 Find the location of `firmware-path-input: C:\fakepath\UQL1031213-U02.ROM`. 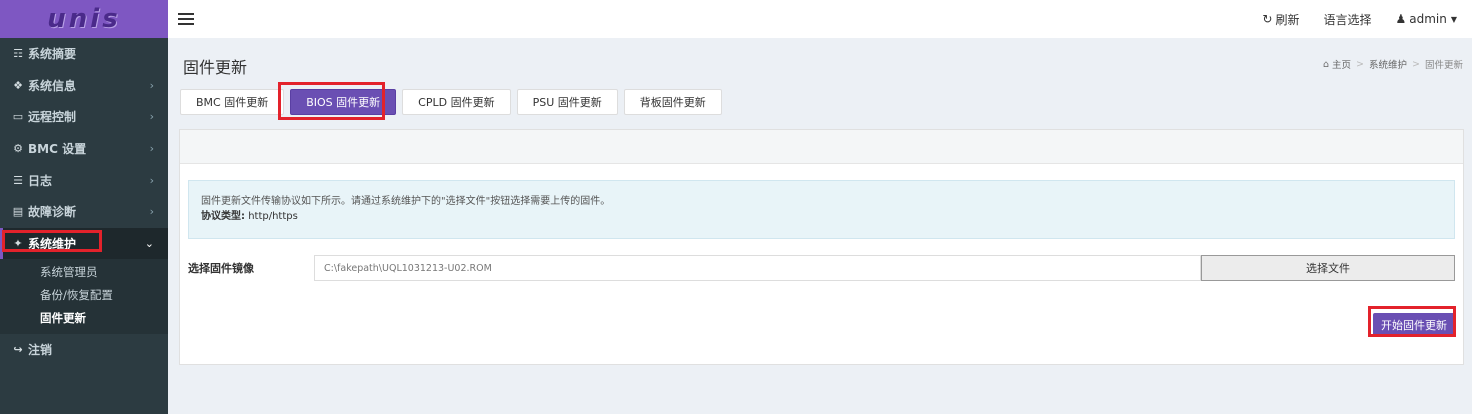

firmware-path-input: C:\fakepath\UQL1031213-U02.ROM is located at coordinates (757, 268).